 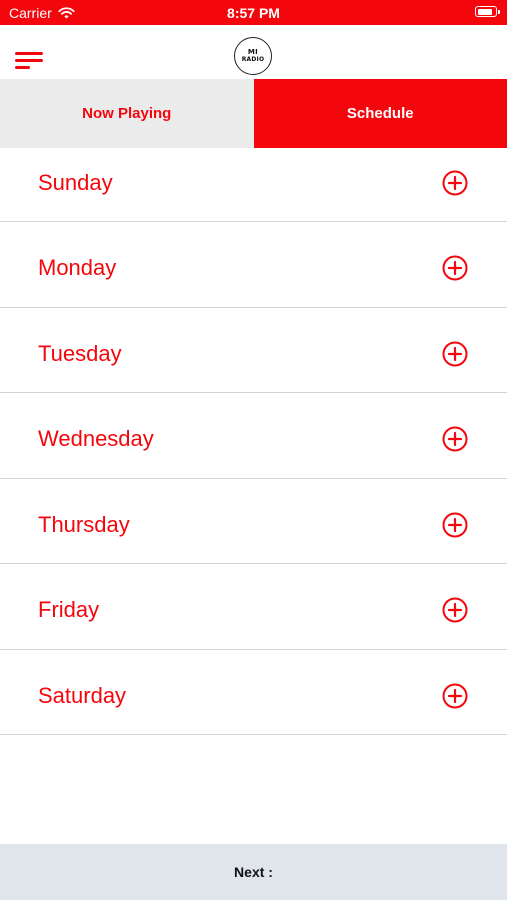 I want to click on tab-bar: Now Playing Schedule, so click(x=253, y=113).